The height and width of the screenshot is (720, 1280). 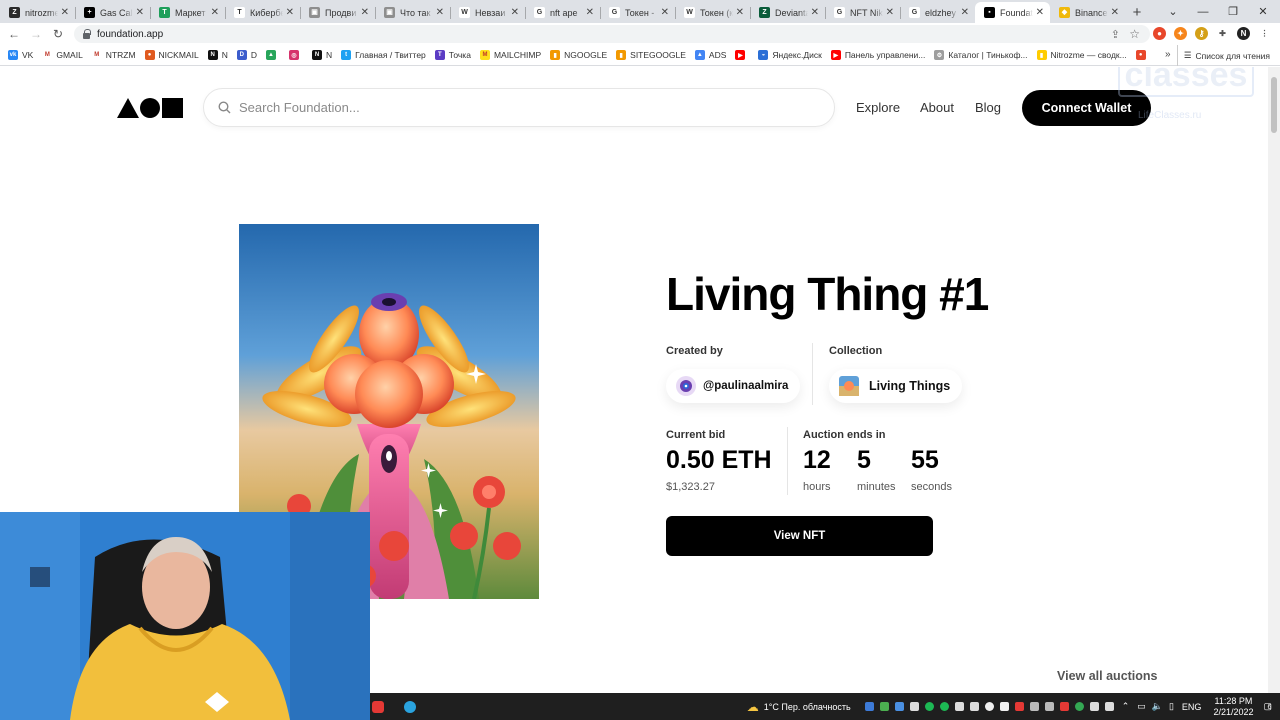 I want to click on power-icon: ▯, so click(x=1171, y=706).